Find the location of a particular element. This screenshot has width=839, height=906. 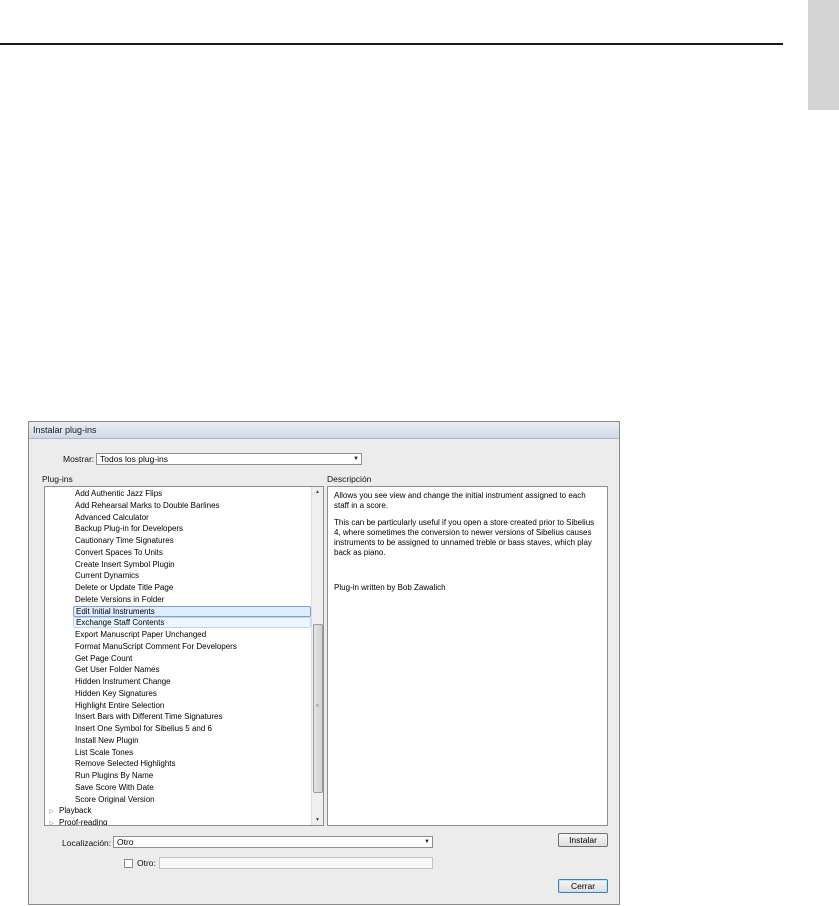

location-dropdown: Otro ▼ is located at coordinates (273, 842).